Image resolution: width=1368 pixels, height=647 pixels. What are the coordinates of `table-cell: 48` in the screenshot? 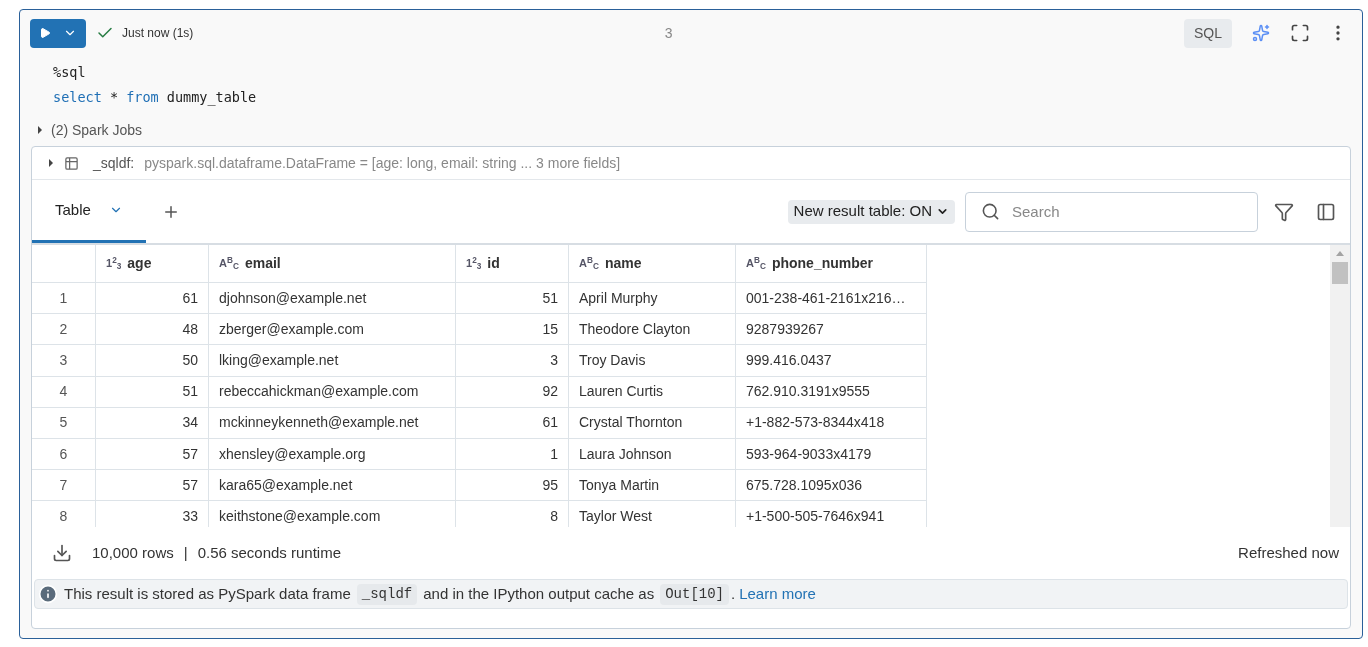 It's located at (152, 330).